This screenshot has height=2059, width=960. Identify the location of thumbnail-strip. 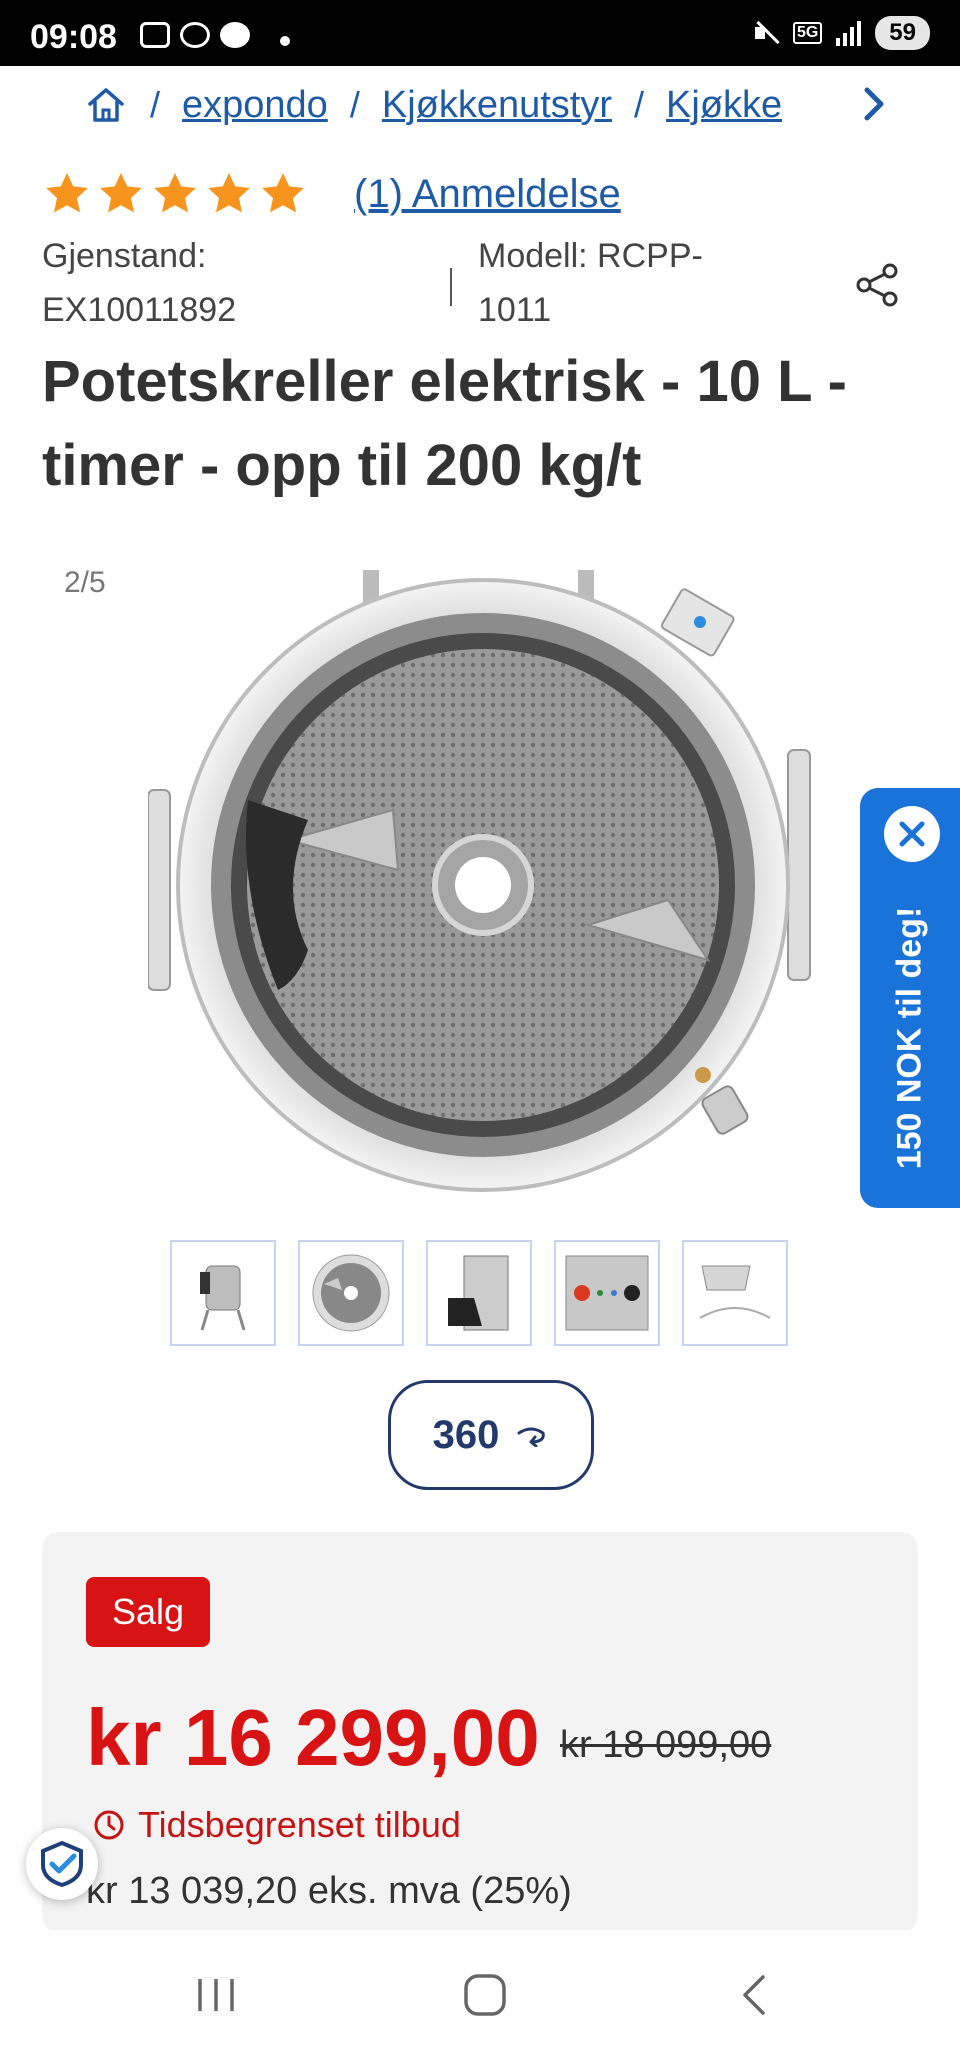
(479, 1293).